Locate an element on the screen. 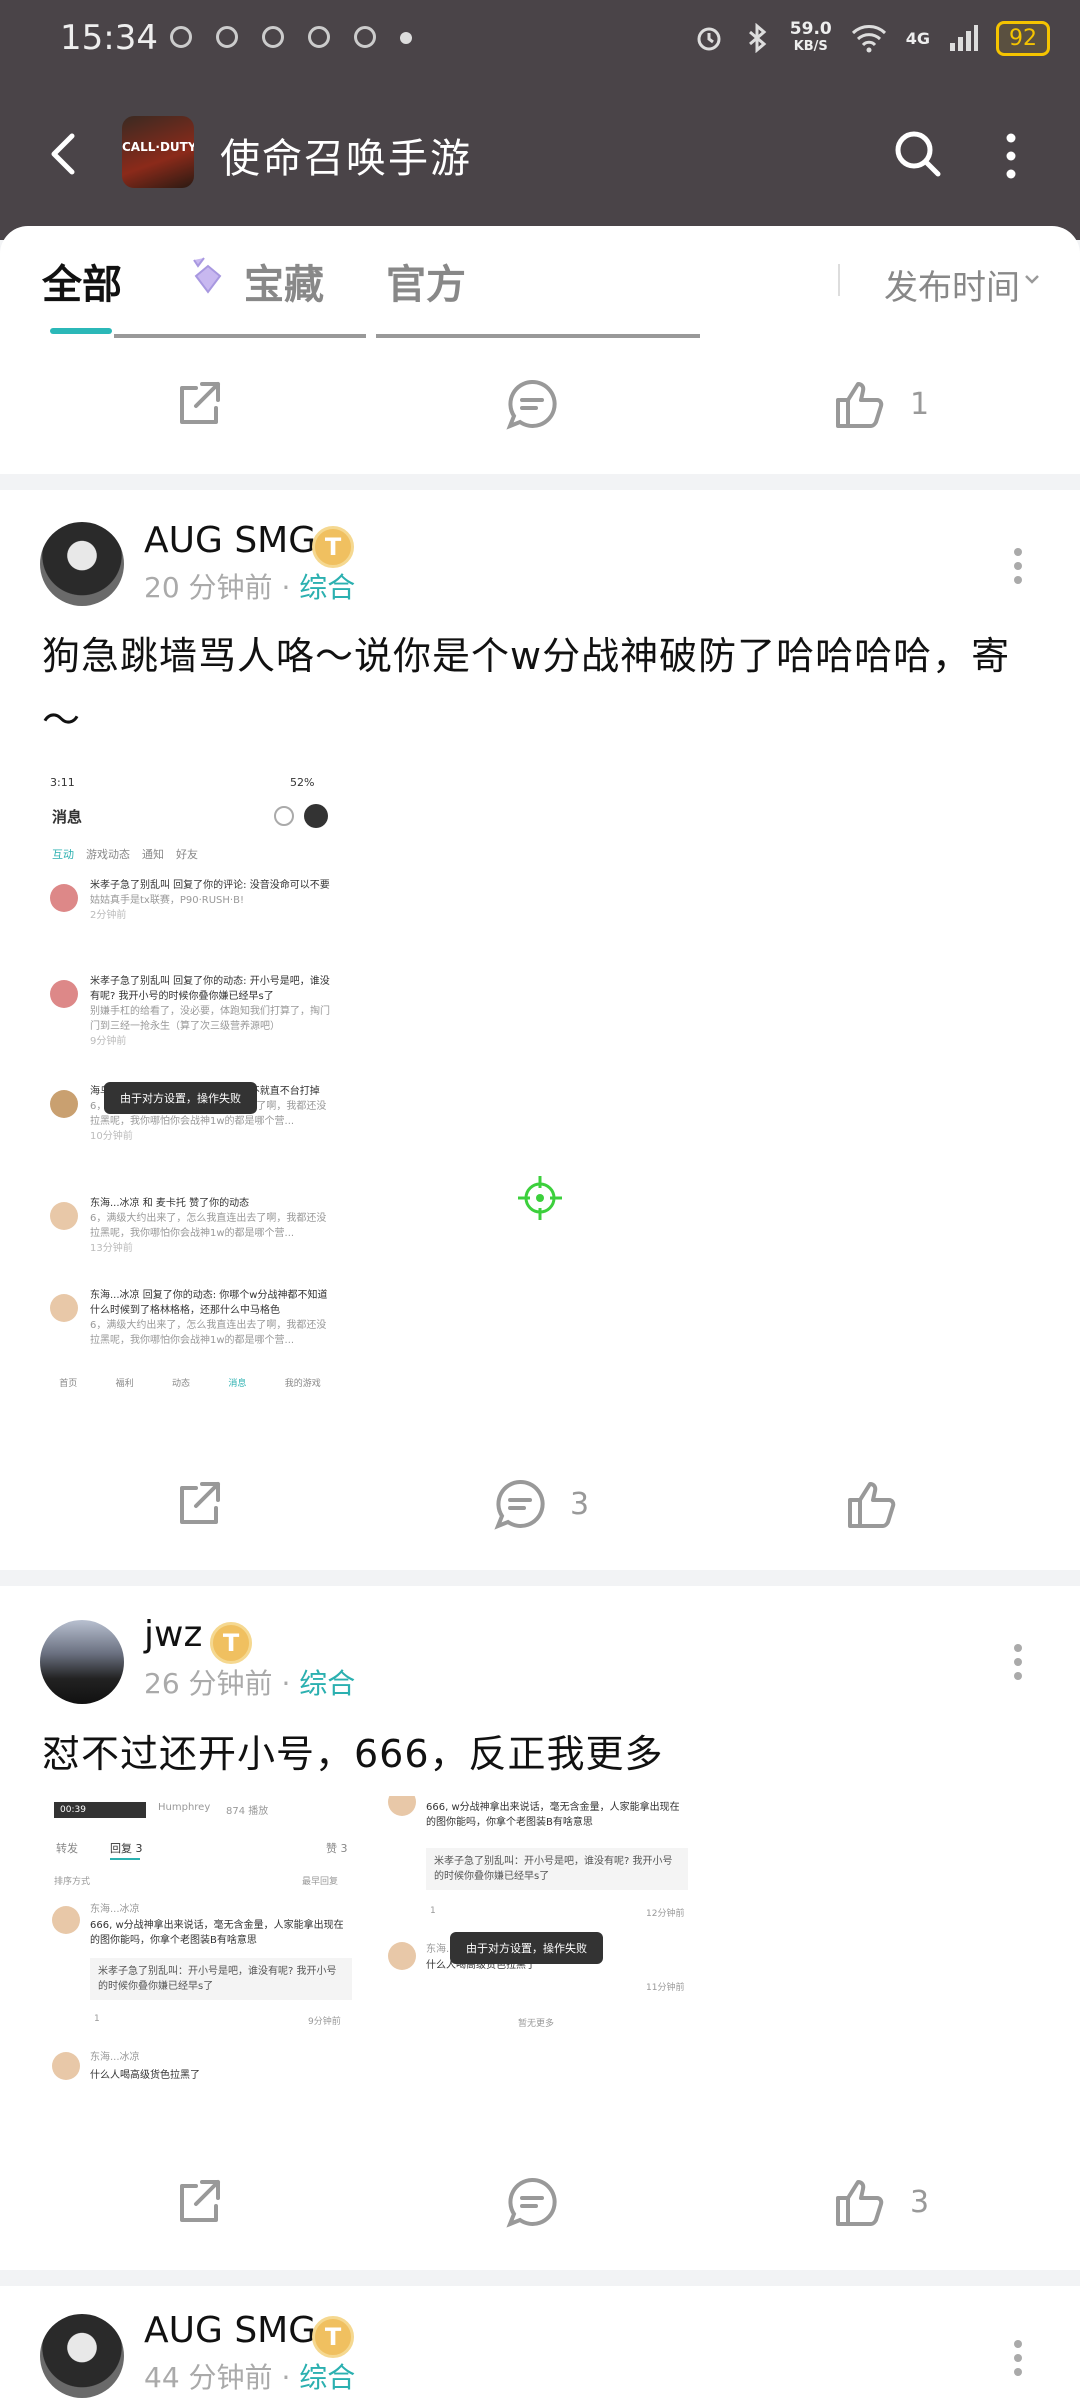 The height and width of the screenshot is (2400, 1080). wifi-icon is located at coordinates (868, 39).